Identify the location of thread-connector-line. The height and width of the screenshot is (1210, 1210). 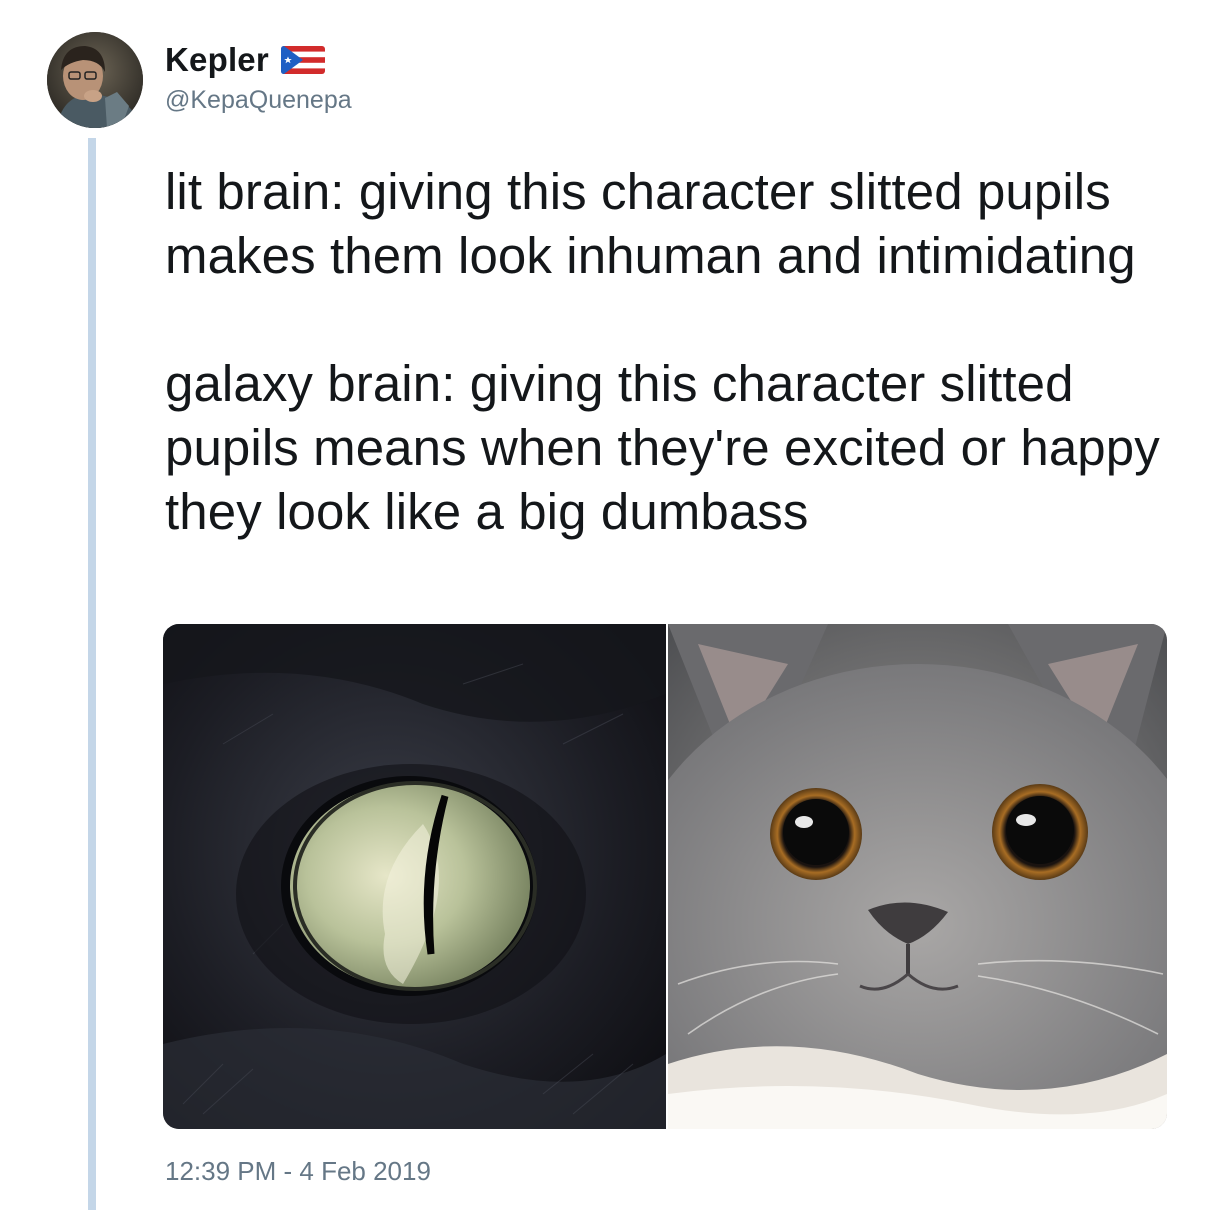
(92, 674).